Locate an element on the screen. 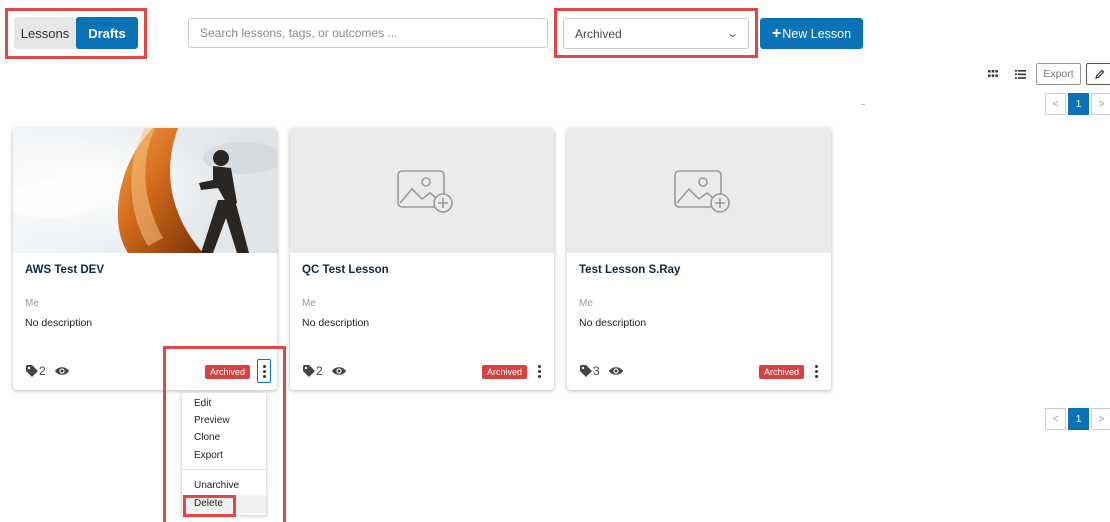  status-filter-select: Archived ⌄ is located at coordinates (656, 33).